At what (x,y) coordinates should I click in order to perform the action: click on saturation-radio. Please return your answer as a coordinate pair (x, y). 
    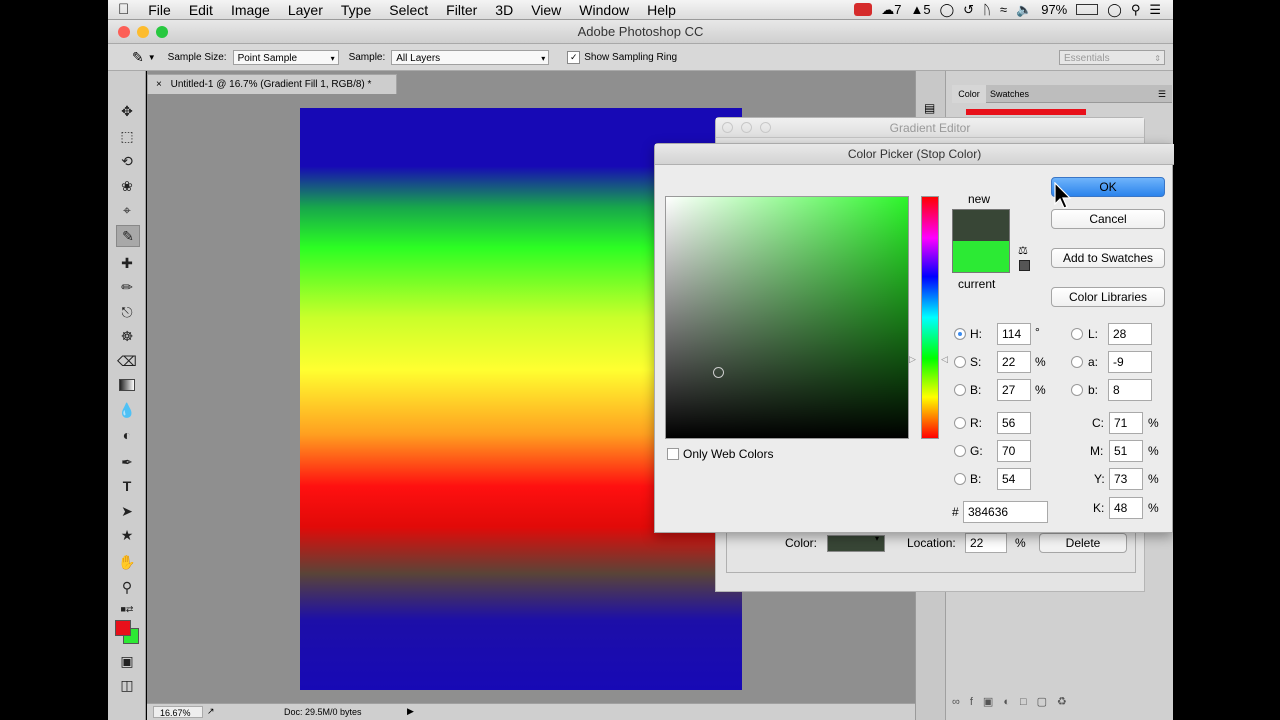
    Looking at the image, I should click on (960, 362).